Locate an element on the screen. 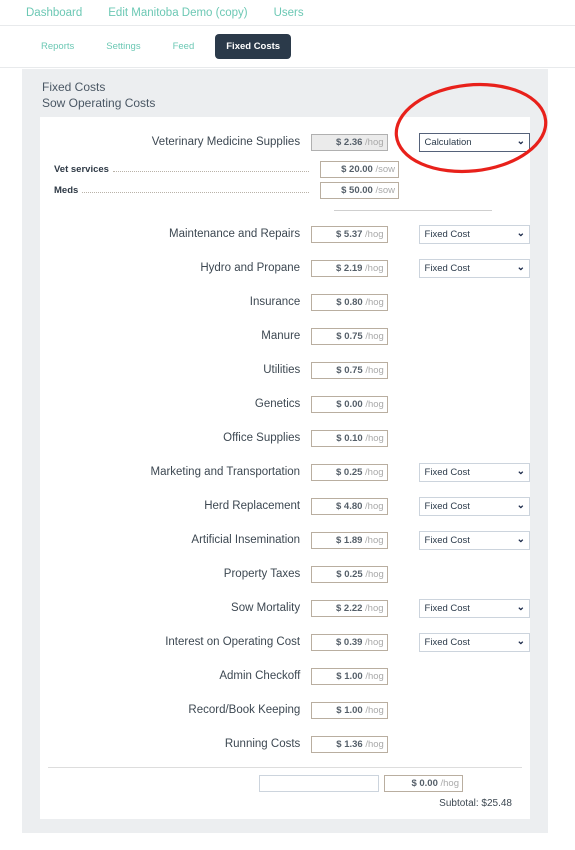 The image size is (575, 850). tab-fixed-costs: Fixed Costs is located at coordinates (253, 46).